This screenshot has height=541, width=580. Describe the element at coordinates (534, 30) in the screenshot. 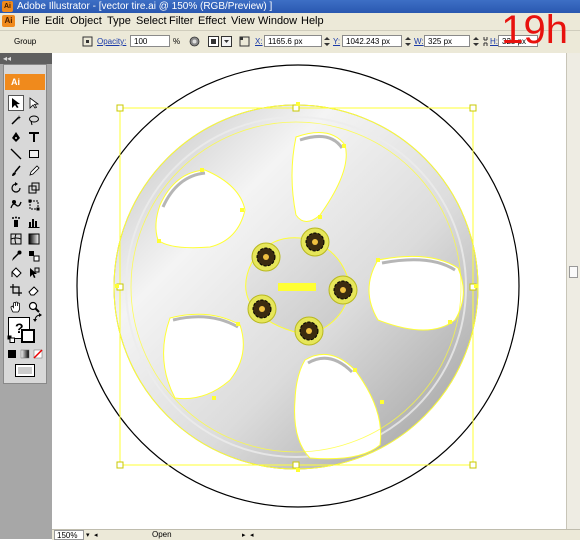

I see `step-label-overlay: 19h` at that location.